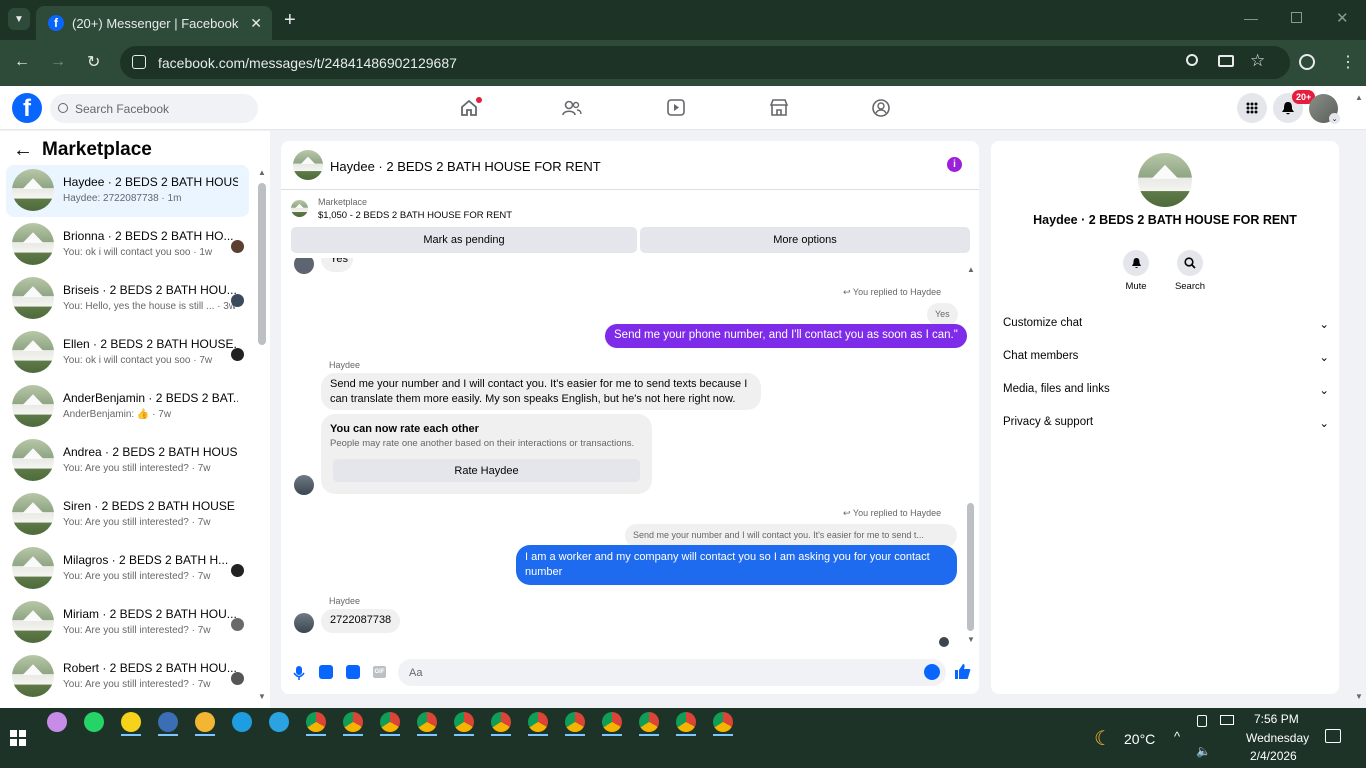 Image resolution: width=1366 pixels, height=768 pixels. What do you see at coordinates (486, 470) in the screenshot?
I see `rate-haydee-button: Rate Haydee` at bounding box center [486, 470].